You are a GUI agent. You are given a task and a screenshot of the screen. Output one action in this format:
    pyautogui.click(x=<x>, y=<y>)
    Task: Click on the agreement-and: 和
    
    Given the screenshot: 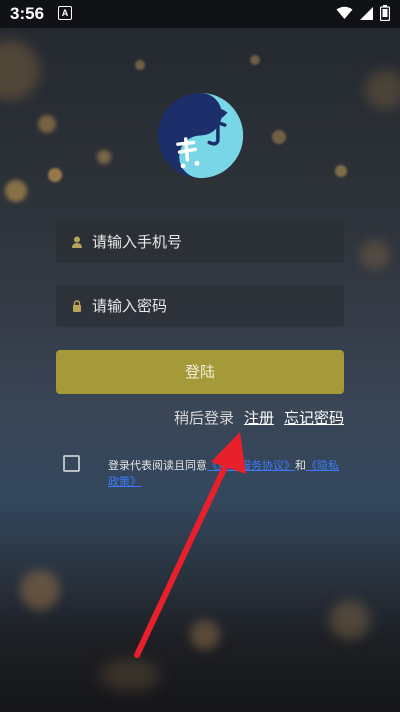 What is the action you would take?
    pyautogui.click(x=300, y=465)
    